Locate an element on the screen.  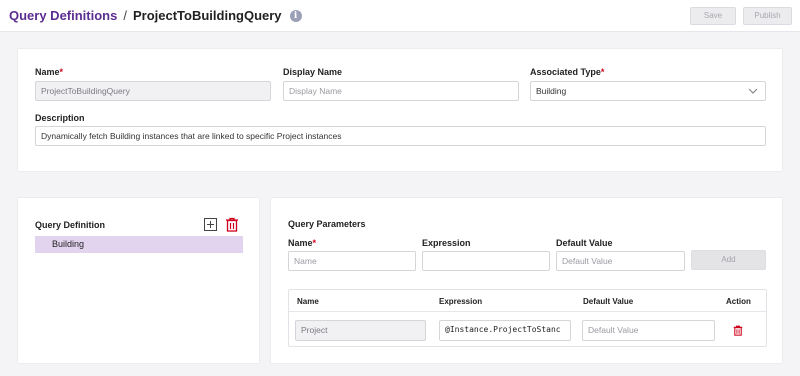
query-definition-card: Query Definition Building is located at coordinates (138, 280).